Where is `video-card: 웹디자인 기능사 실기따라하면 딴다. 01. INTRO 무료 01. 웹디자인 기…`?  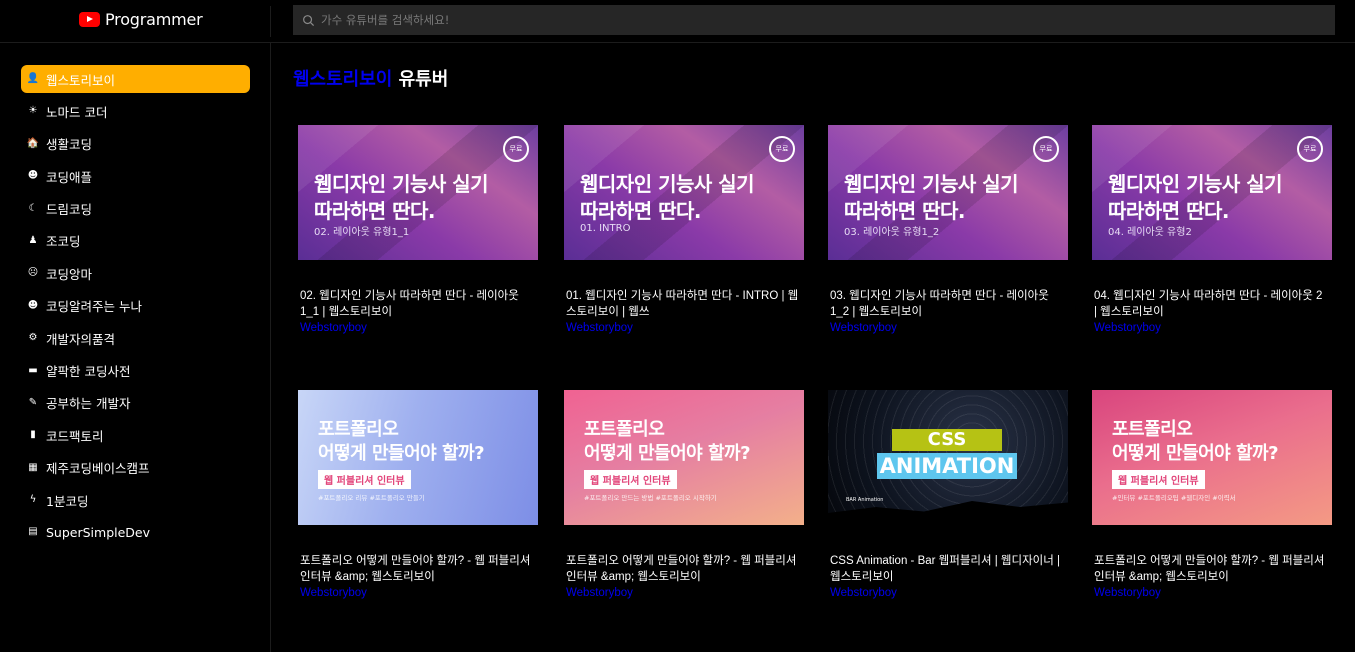
video-card: 웹디자인 기능사 실기따라하면 딴다. 01. INTRO 무료 01. 웹디자인 기… is located at coordinates (684, 230).